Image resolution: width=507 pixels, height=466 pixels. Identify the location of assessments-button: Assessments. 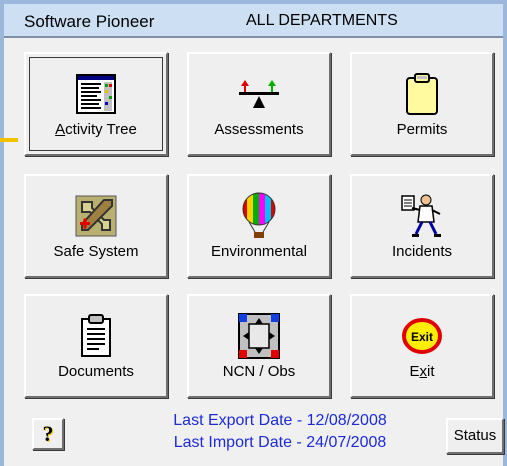
(259, 104).